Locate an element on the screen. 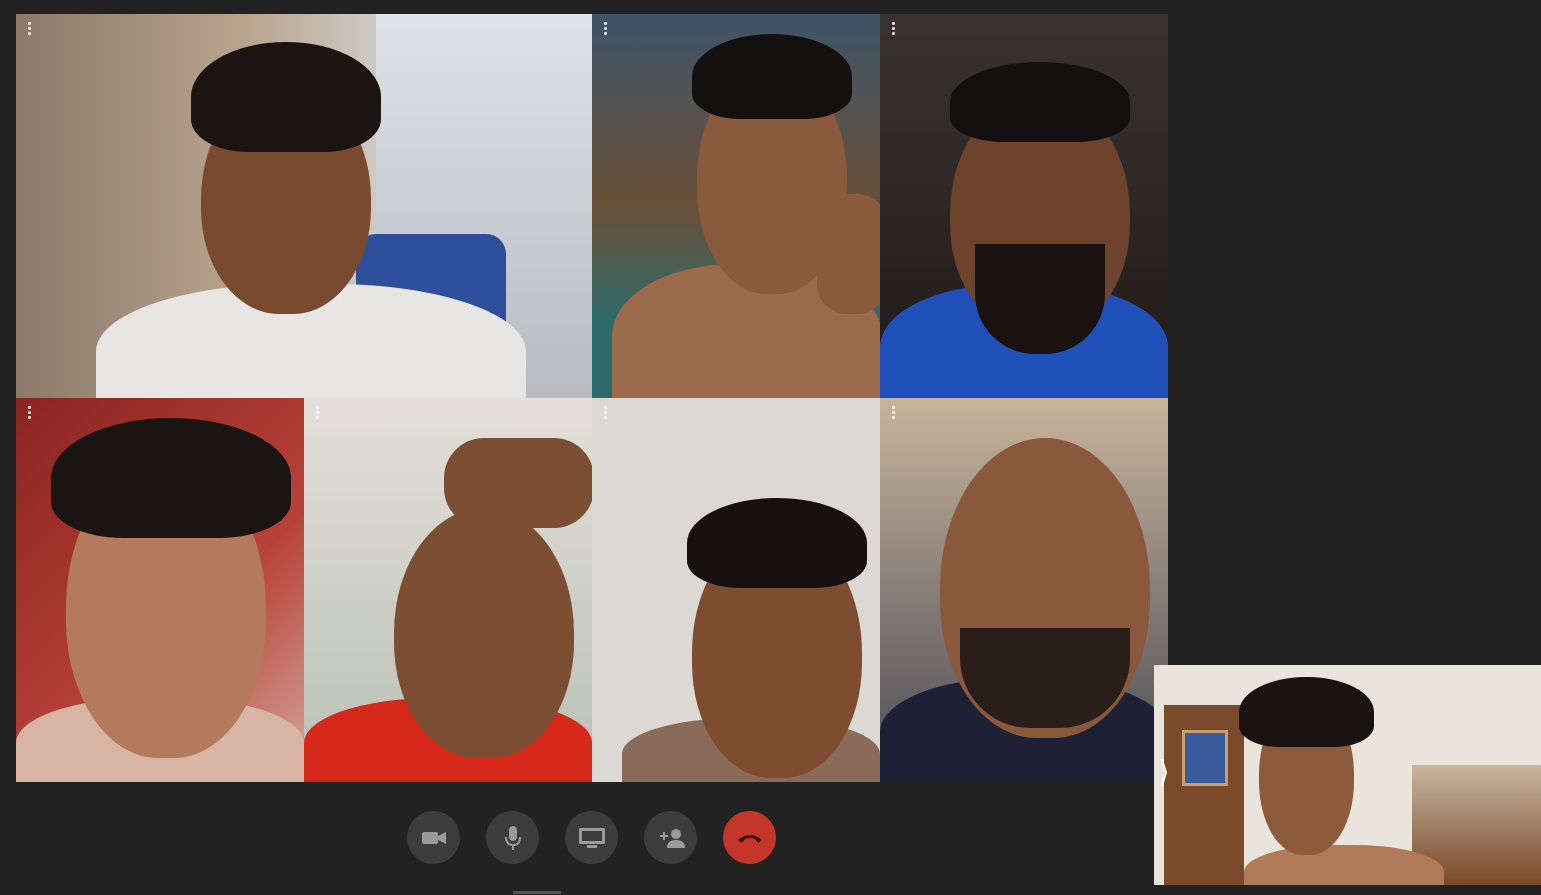  microphone-icon is located at coordinates (512, 837).